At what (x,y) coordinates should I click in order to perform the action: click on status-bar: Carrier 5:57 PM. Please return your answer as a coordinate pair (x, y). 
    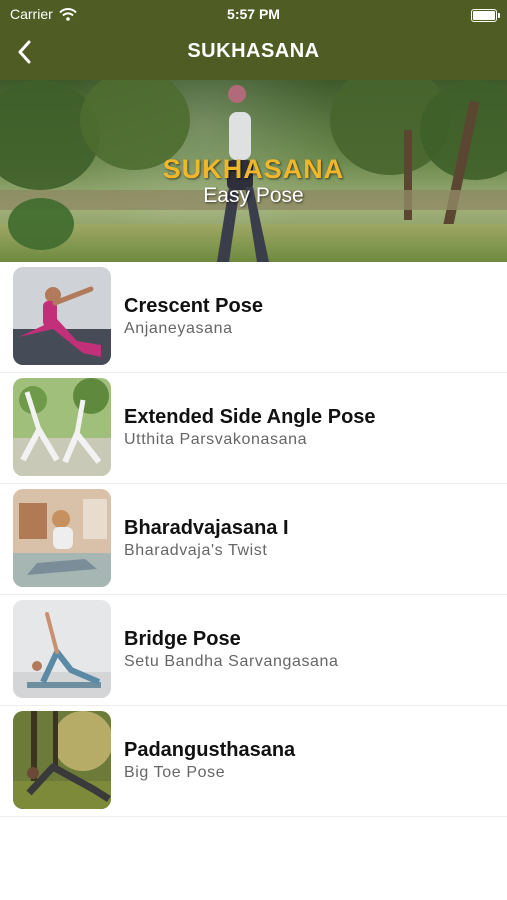
    Looking at the image, I should click on (253, 15).